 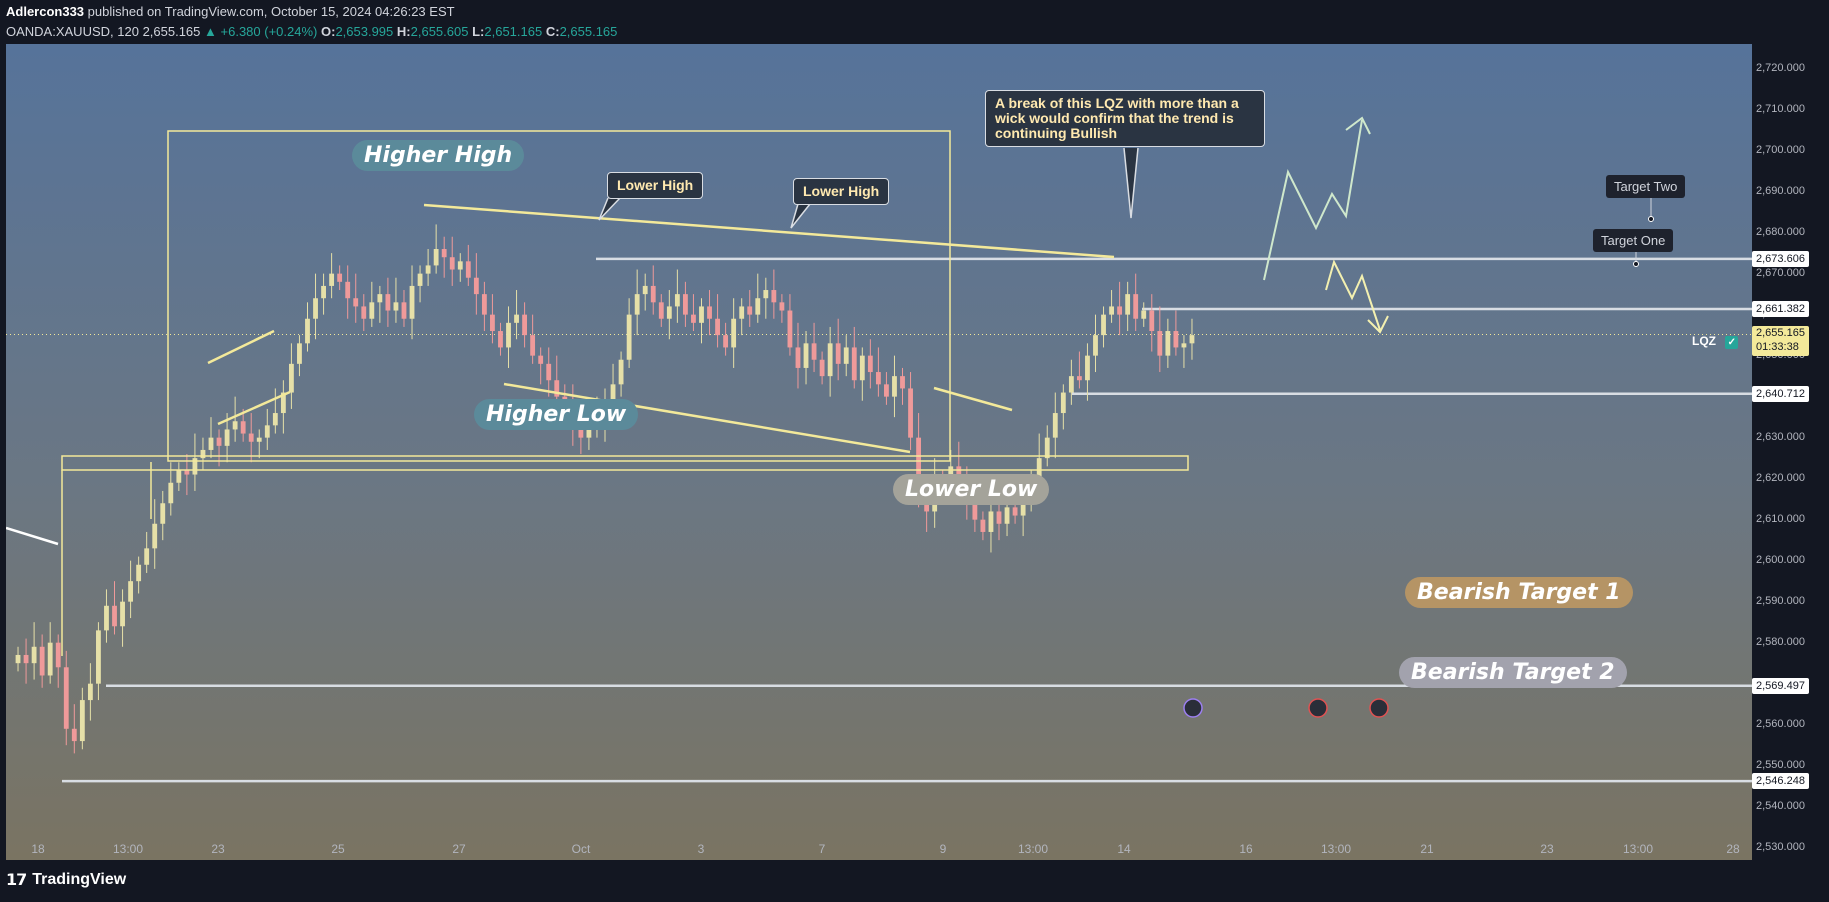 I want to click on price-change: ▲ +6.380 (+0.24%), so click(x=261, y=31).